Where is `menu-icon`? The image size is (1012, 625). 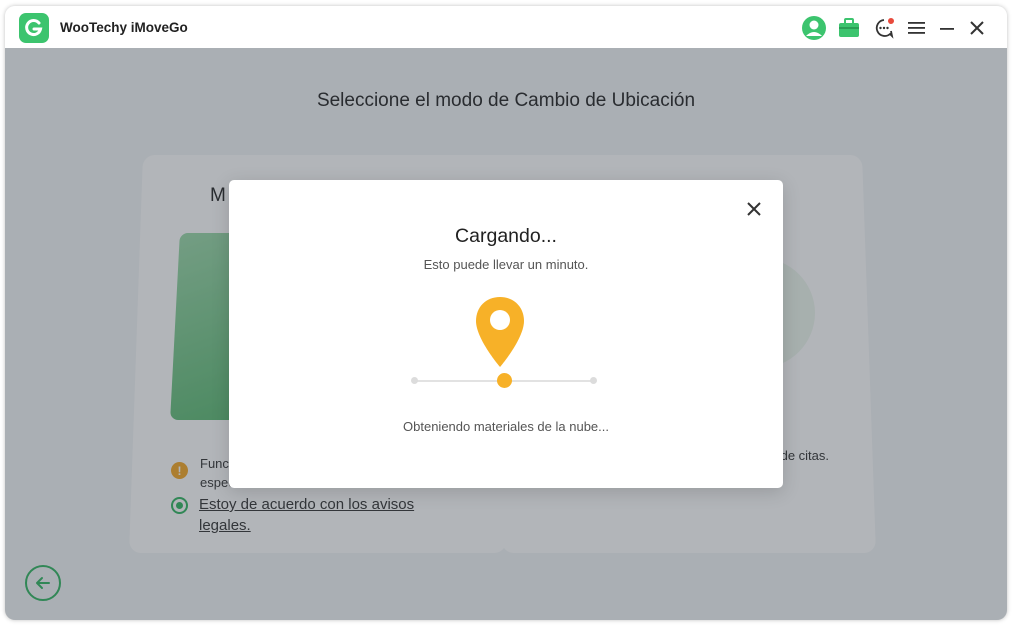 menu-icon is located at coordinates (917, 28).